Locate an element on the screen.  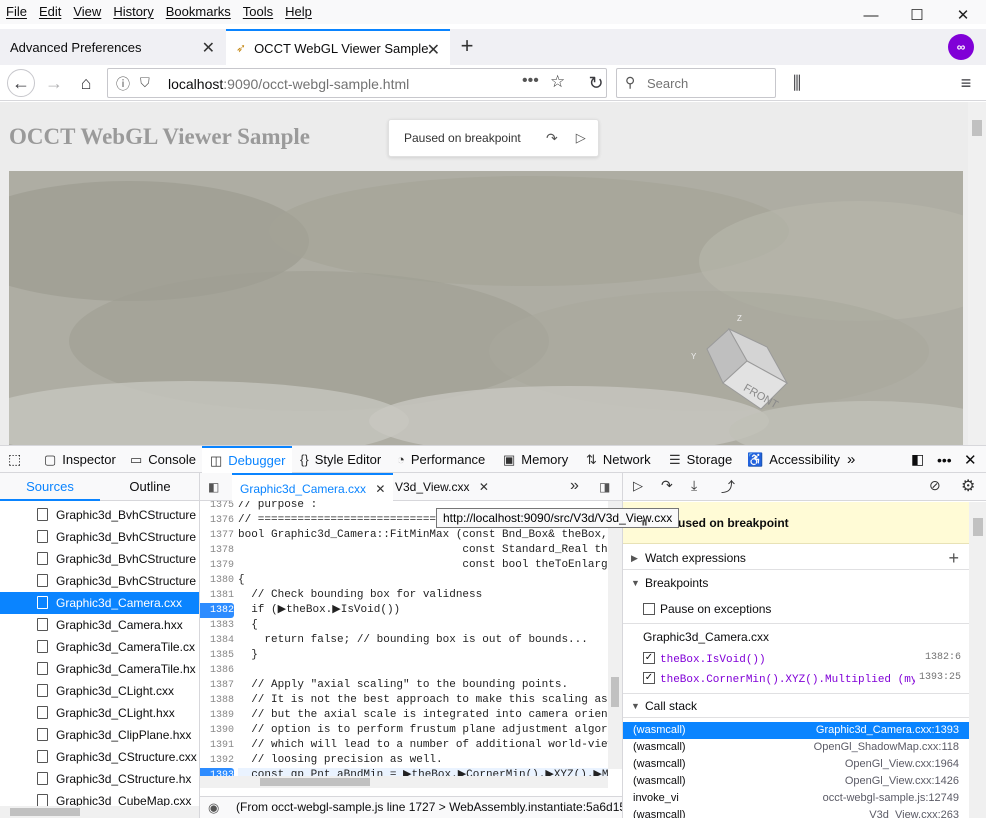
library-icon: ⫼ is located at coordinates (797, 83).